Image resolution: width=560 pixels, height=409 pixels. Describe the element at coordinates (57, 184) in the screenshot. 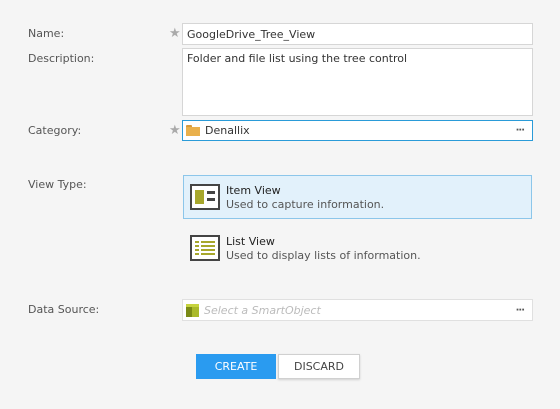

I see `view-type-label: View Type:` at that location.